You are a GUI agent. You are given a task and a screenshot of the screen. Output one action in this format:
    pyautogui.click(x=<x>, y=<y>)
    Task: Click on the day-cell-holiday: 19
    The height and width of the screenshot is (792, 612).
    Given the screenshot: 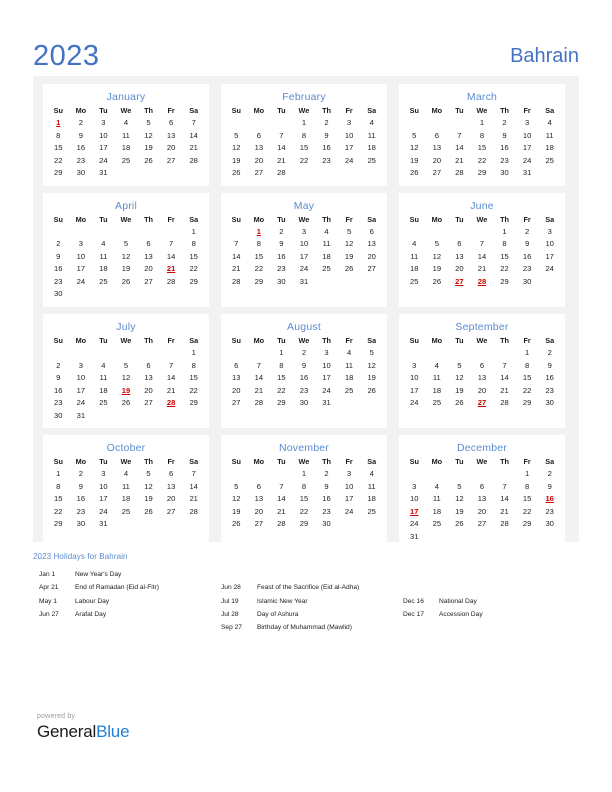 What is the action you would take?
    pyautogui.click(x=126, y=390)
    